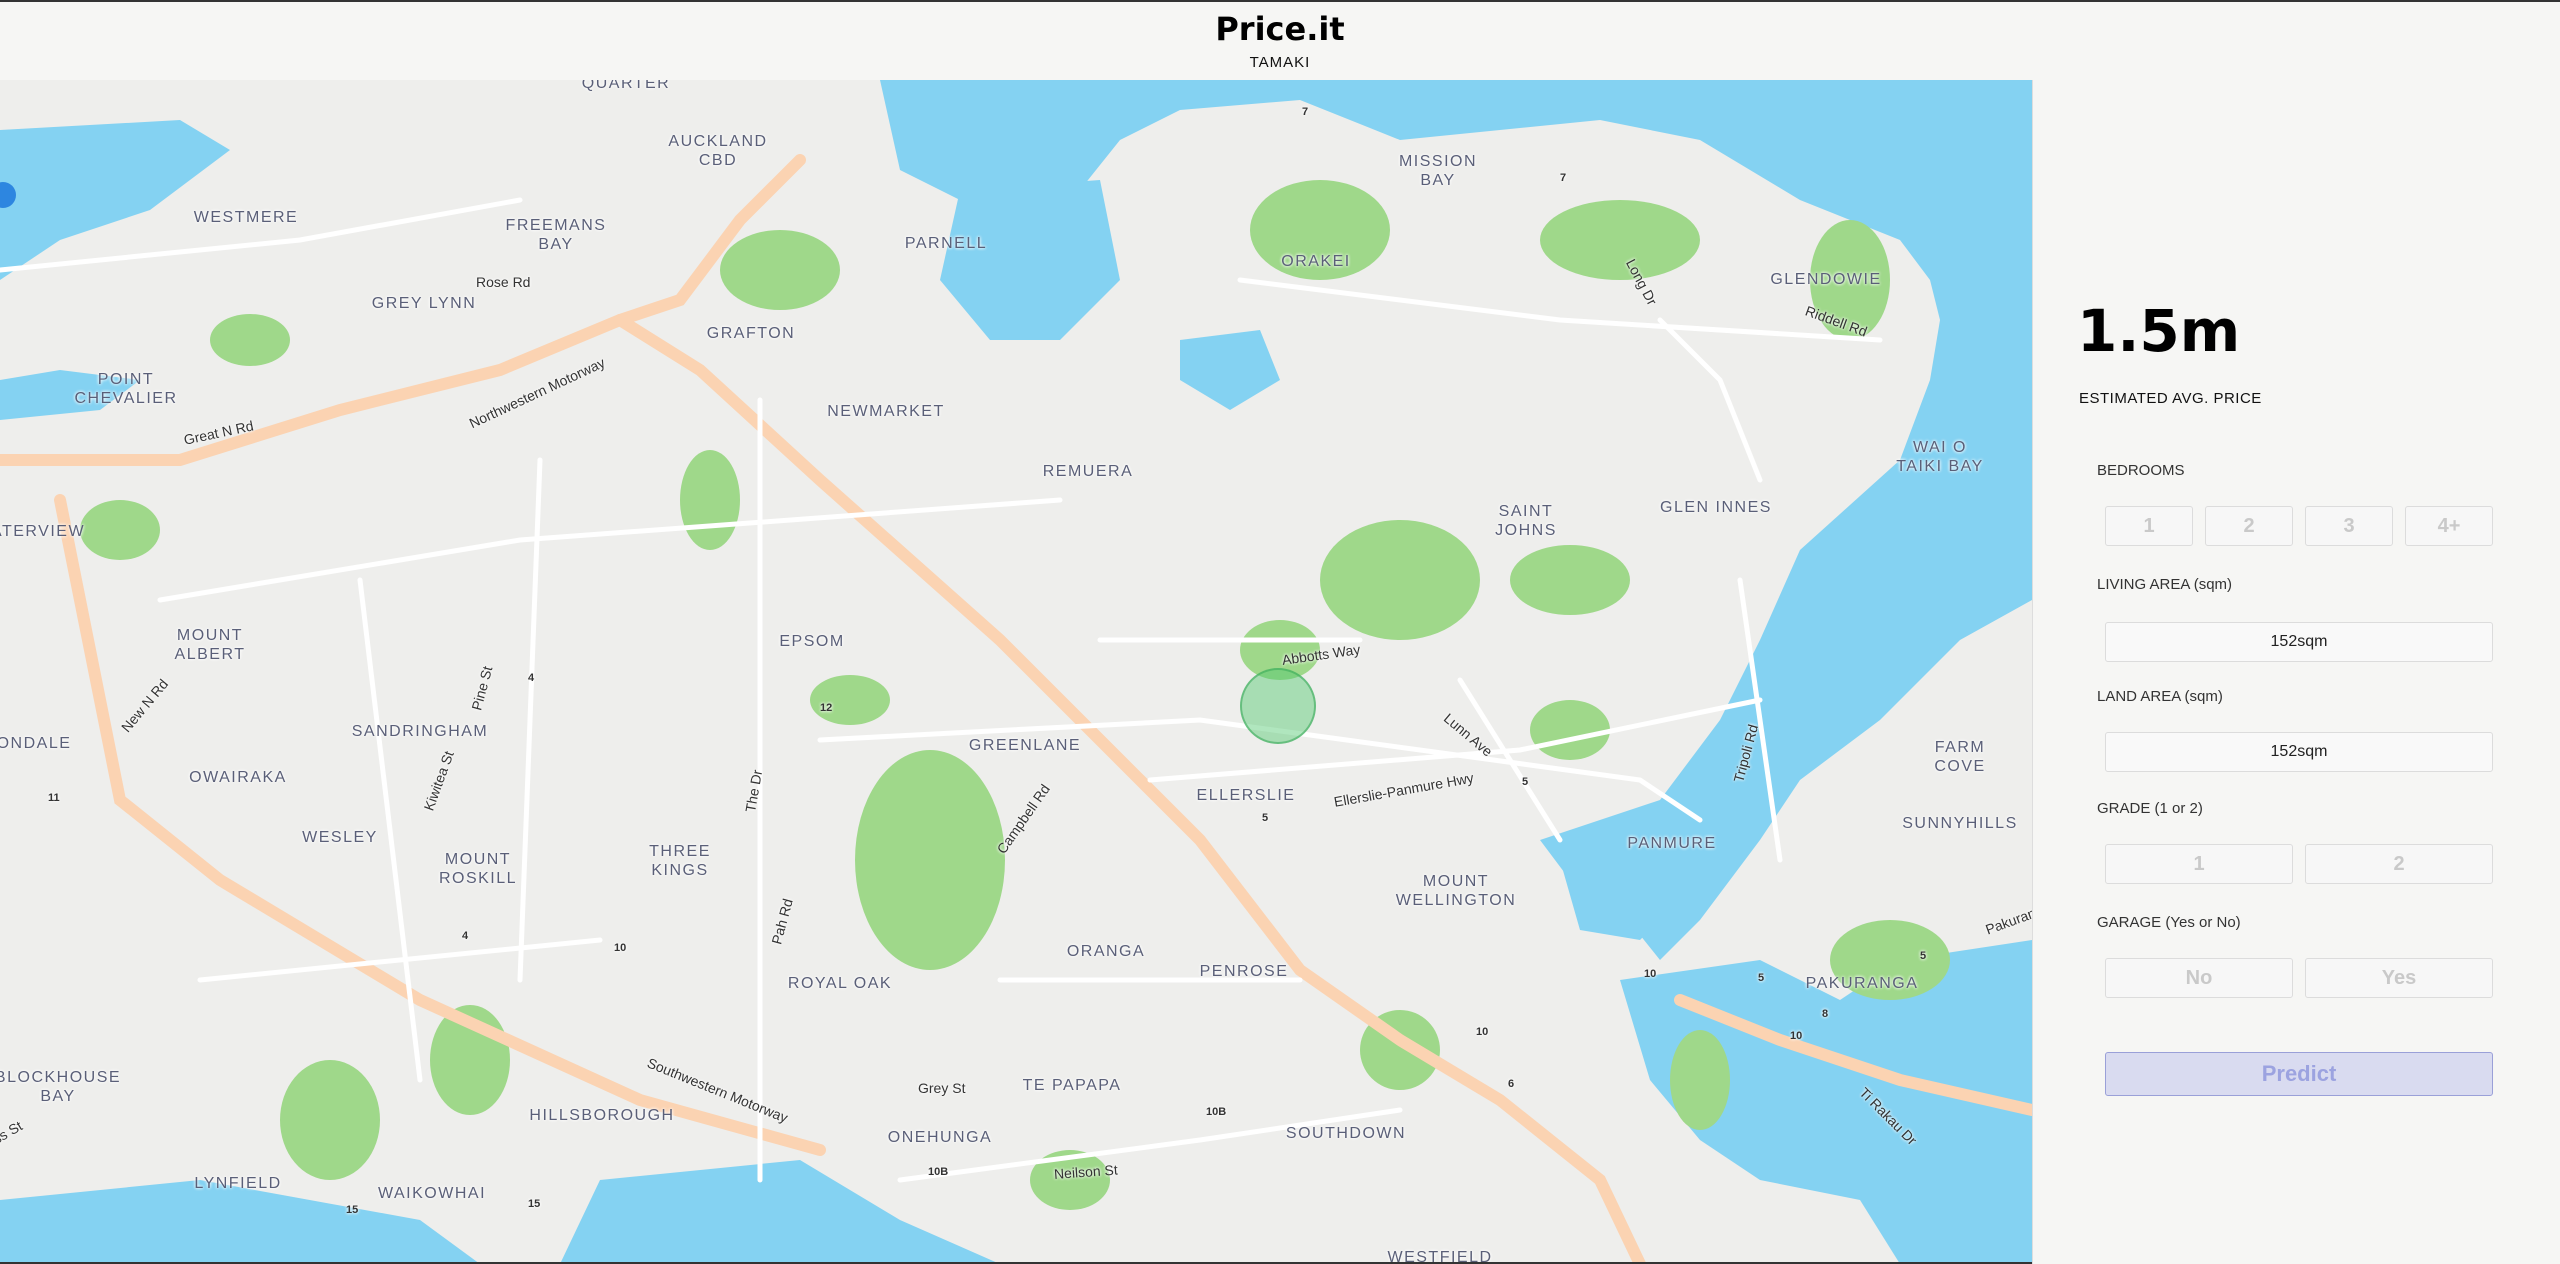 Image resolution: width=2560 pixels, height=1264 pixels. I want to click on bedrooms-label: BEDROOMS, so click(2141, 470).